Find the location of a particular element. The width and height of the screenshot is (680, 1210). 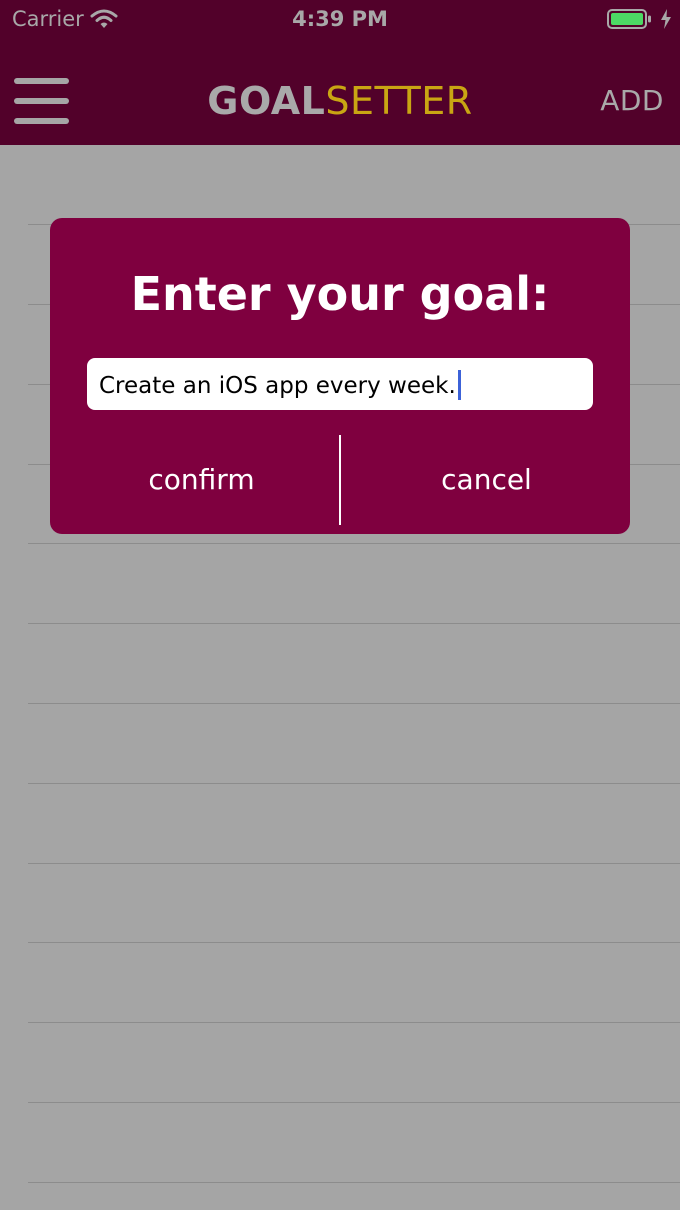

app-header: Carrier 4:39 PM GOALSETTER ADD is located at coordinates (340, 72).